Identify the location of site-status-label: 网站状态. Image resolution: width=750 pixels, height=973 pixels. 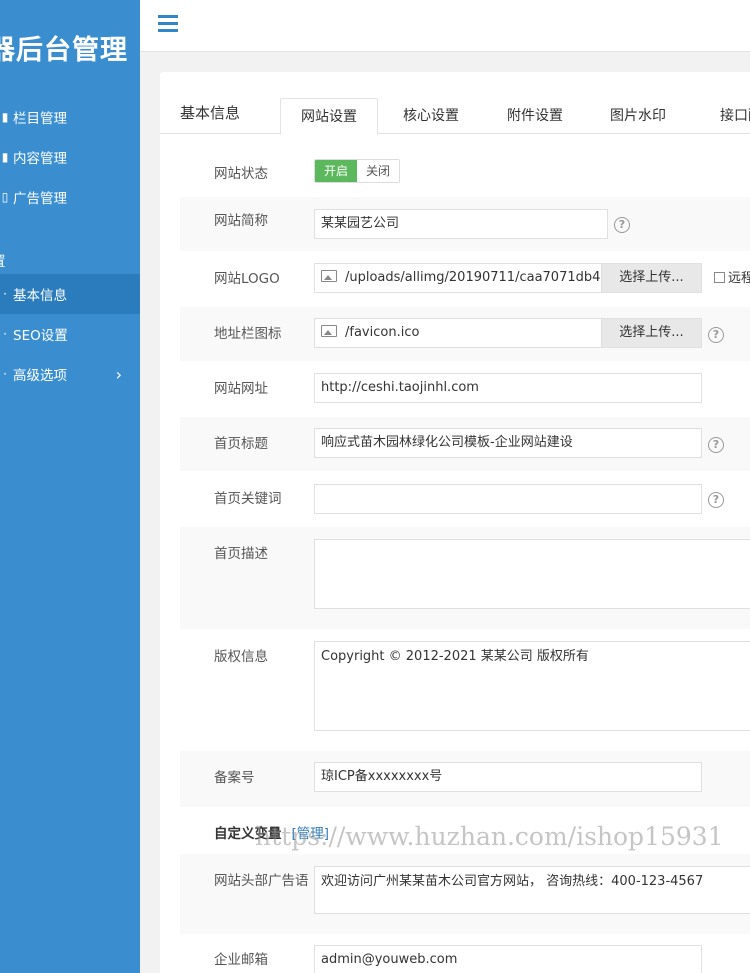
(241, 174).